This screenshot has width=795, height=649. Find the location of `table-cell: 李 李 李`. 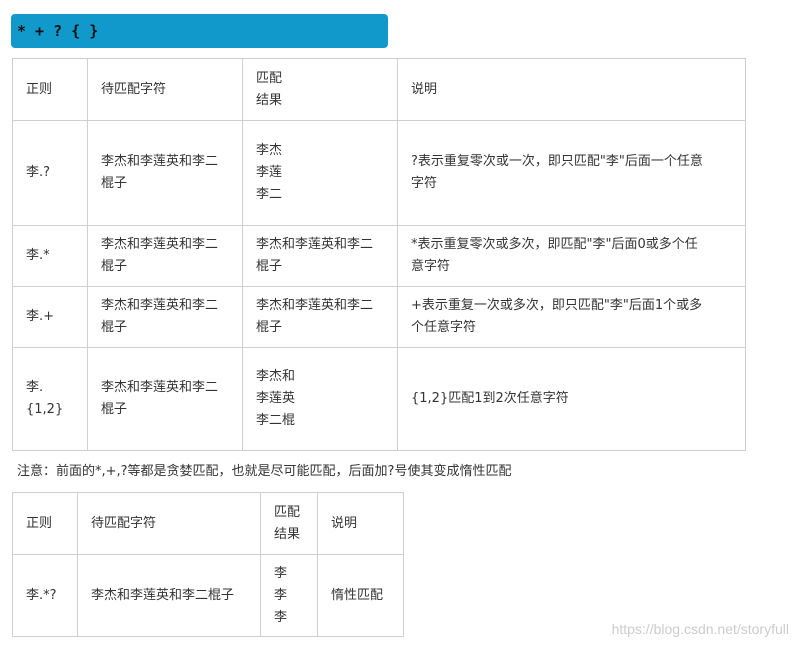

table-cell: 李 李 李 is located at coordinates (289, 595).